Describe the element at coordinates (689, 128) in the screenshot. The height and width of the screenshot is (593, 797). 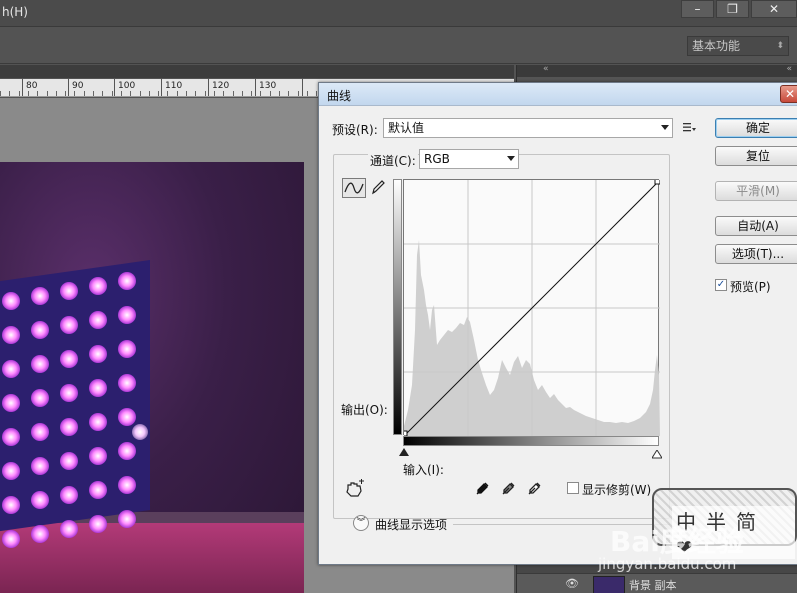
I see `preset-options-icon` at that location.